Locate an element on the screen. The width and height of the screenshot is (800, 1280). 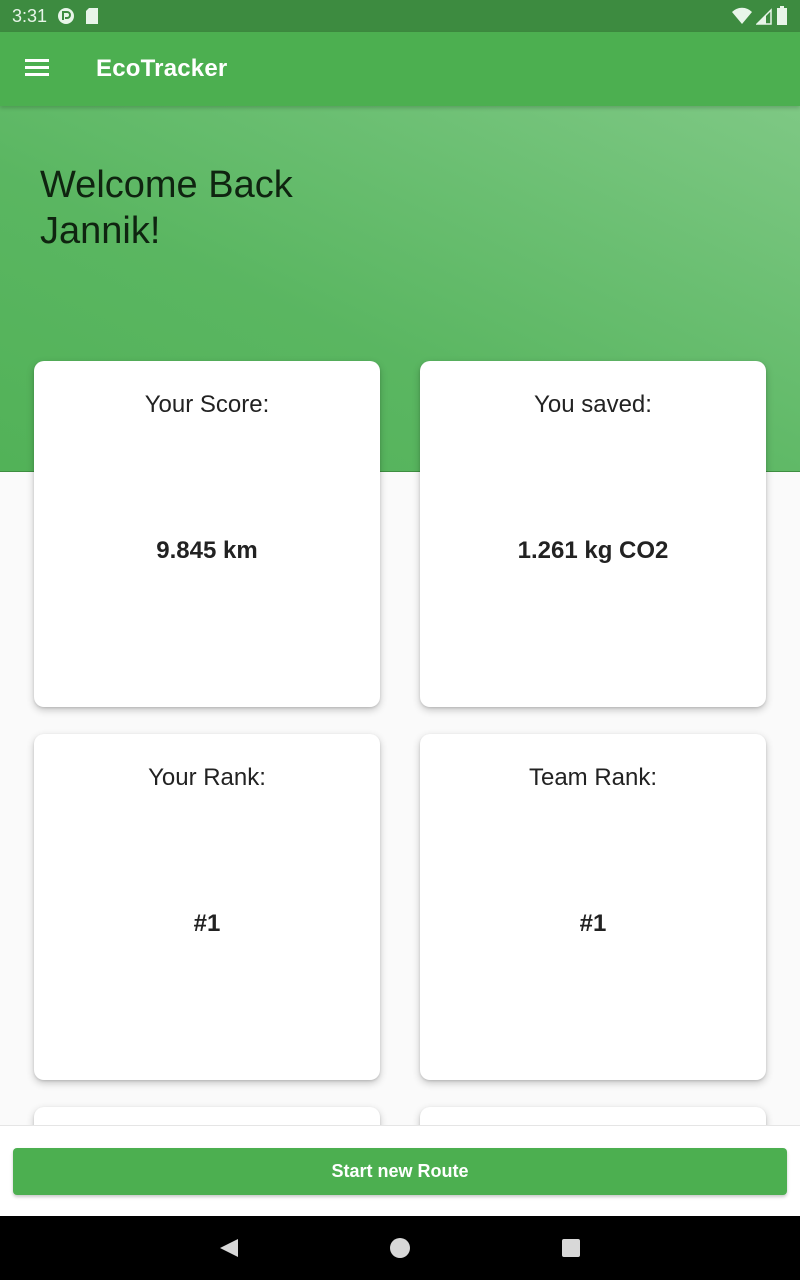
score-card-value: 9.845 km is located at coordinates (207, 550).